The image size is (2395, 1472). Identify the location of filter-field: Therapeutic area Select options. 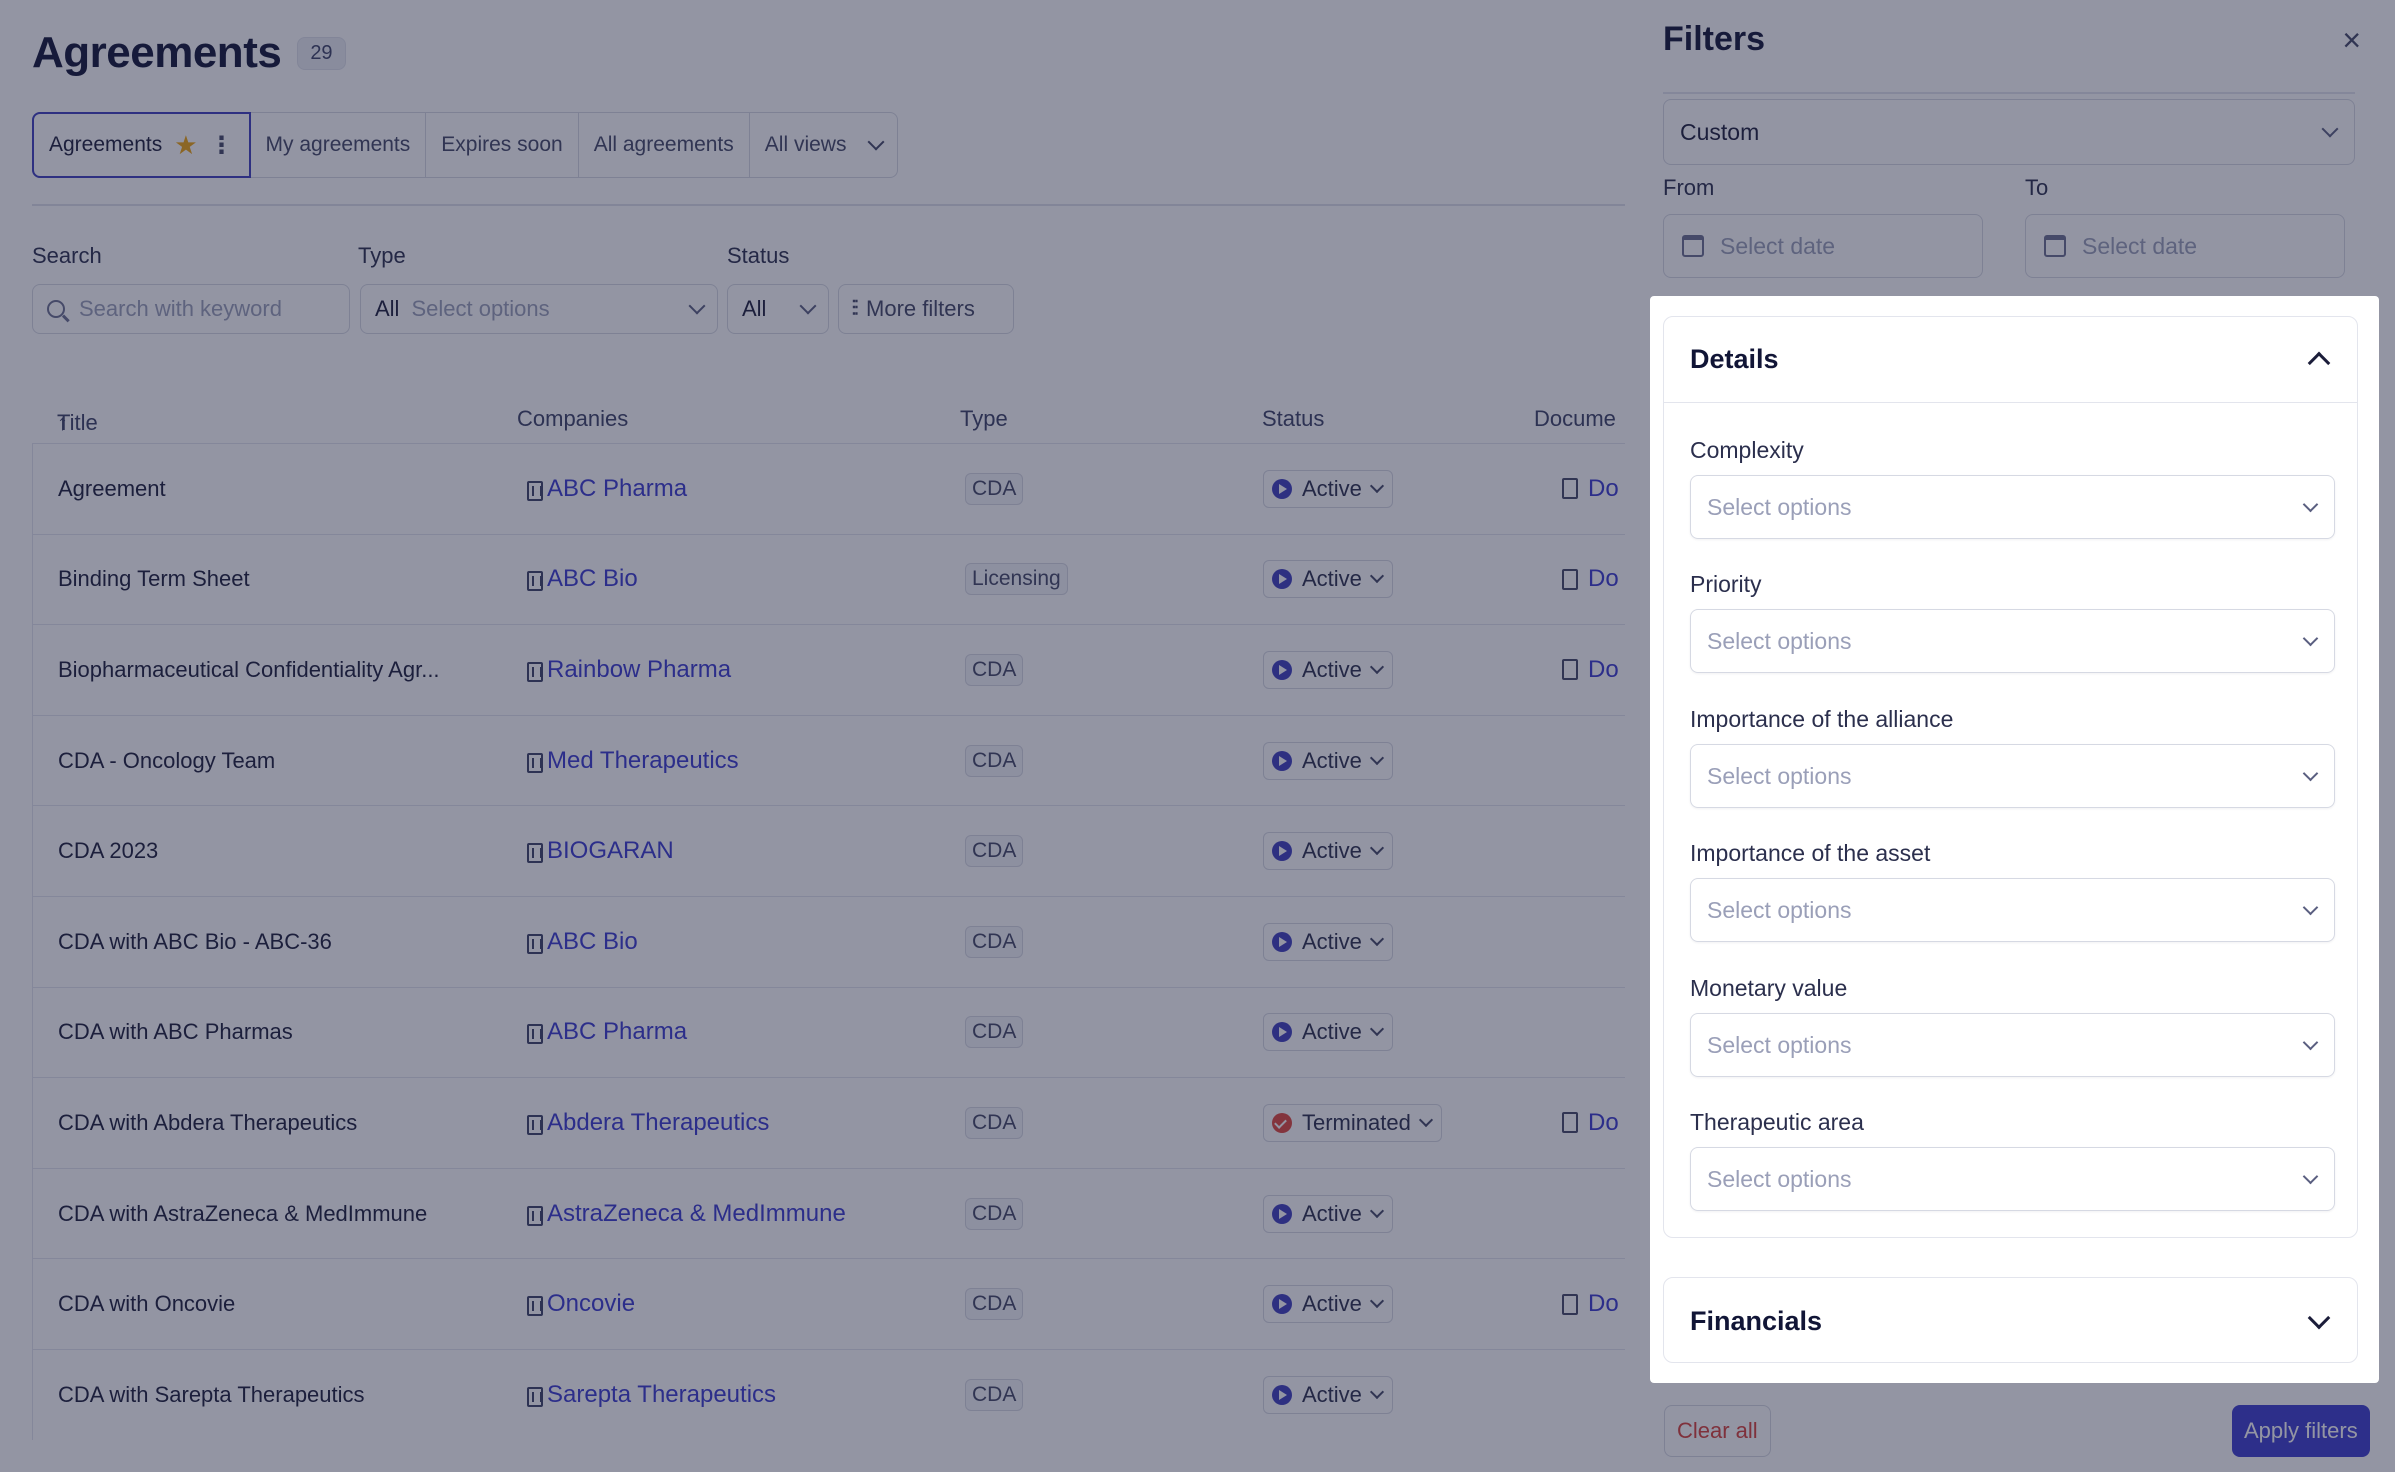
(2012, 1160).